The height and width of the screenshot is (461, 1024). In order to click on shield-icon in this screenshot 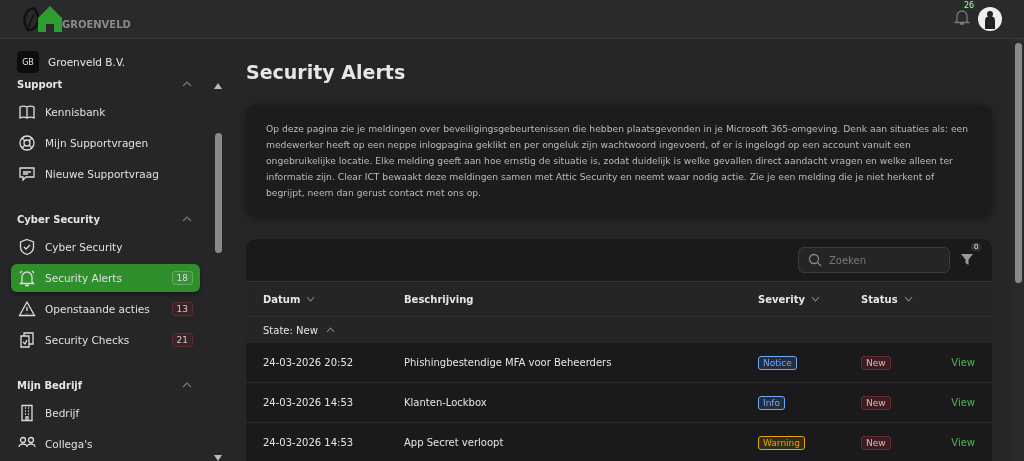, I will do `click(27, 247)`.